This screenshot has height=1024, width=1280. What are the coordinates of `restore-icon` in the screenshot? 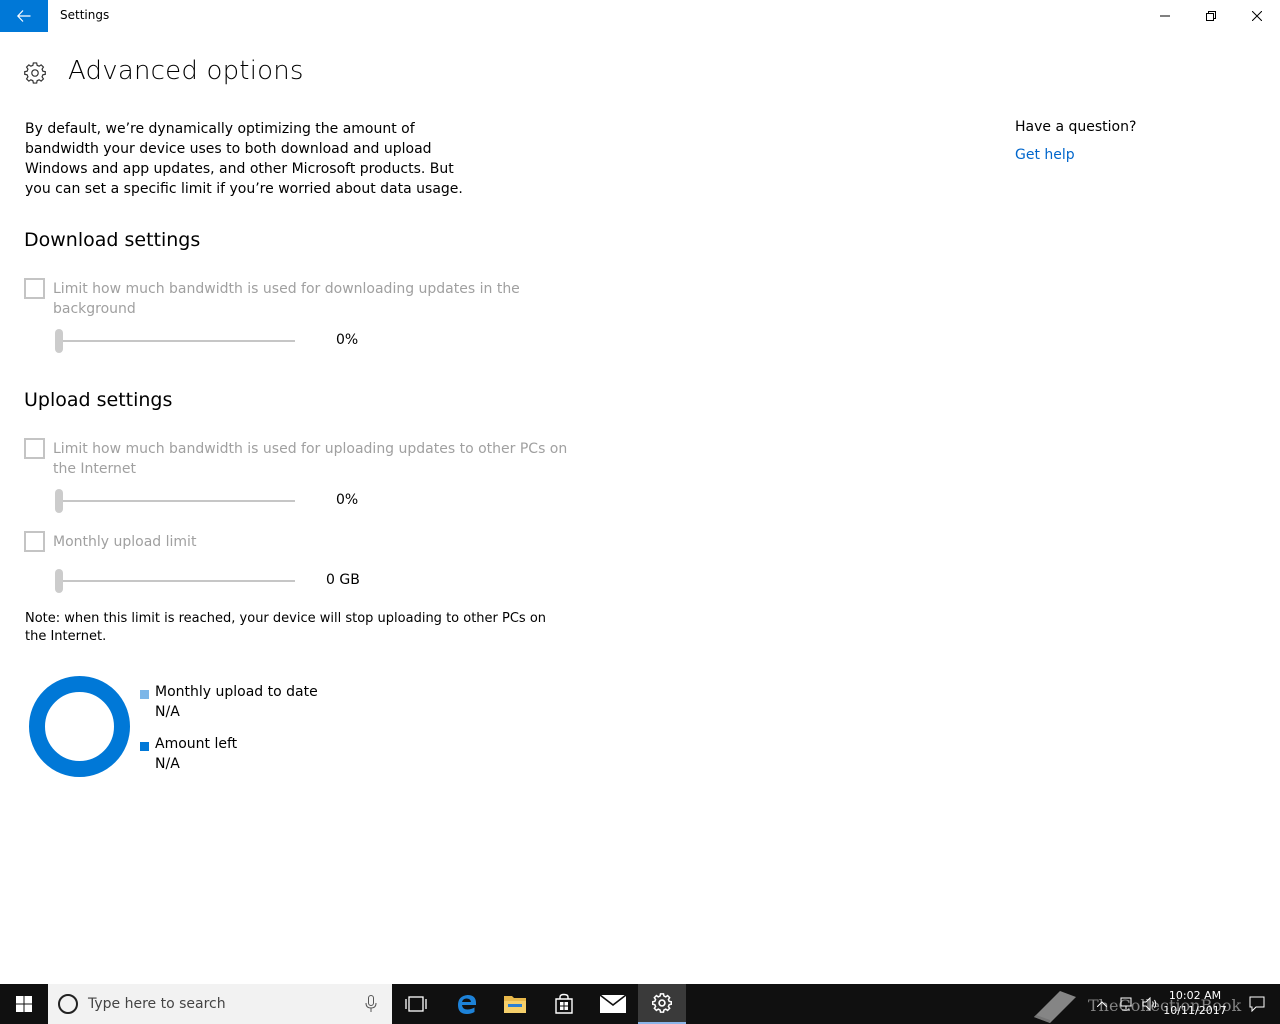 It's located at (1211, 16).